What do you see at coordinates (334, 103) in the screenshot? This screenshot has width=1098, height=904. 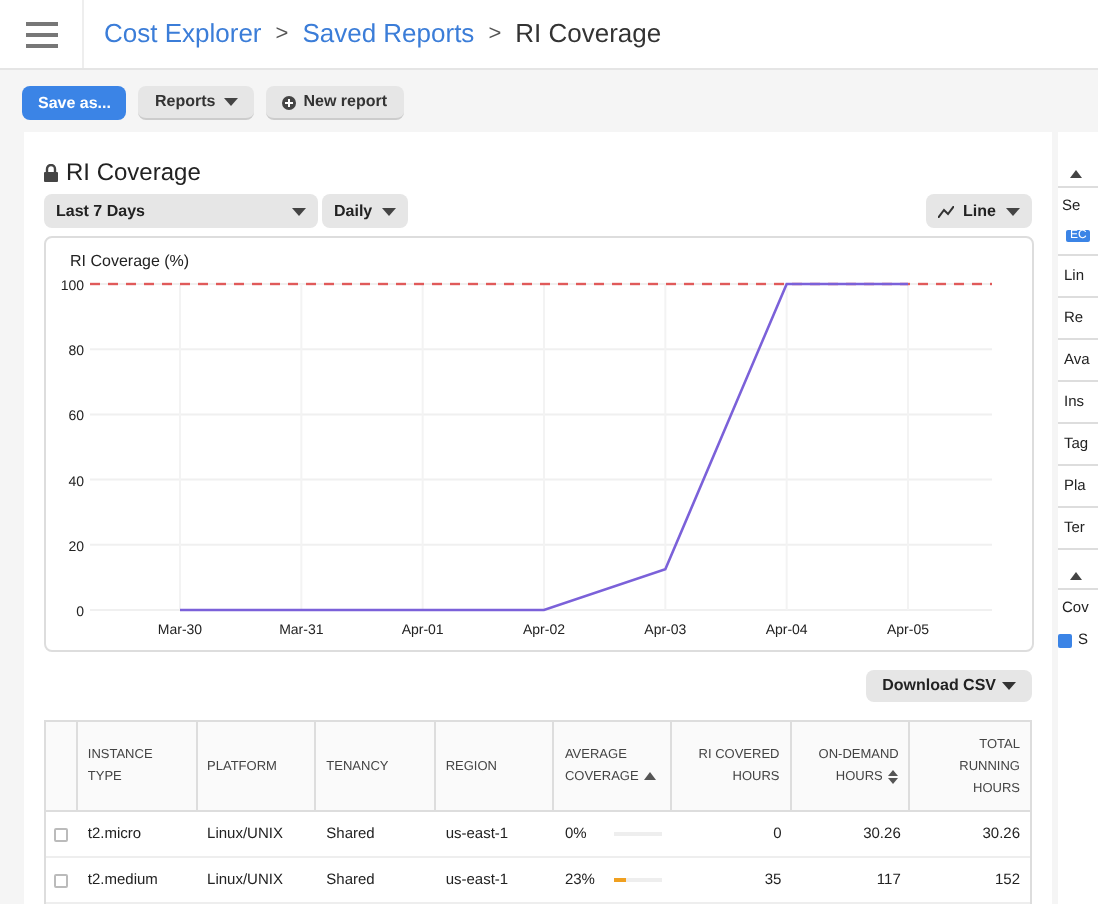 I see `new-report-button: New report` at bounding box center [334, 103].